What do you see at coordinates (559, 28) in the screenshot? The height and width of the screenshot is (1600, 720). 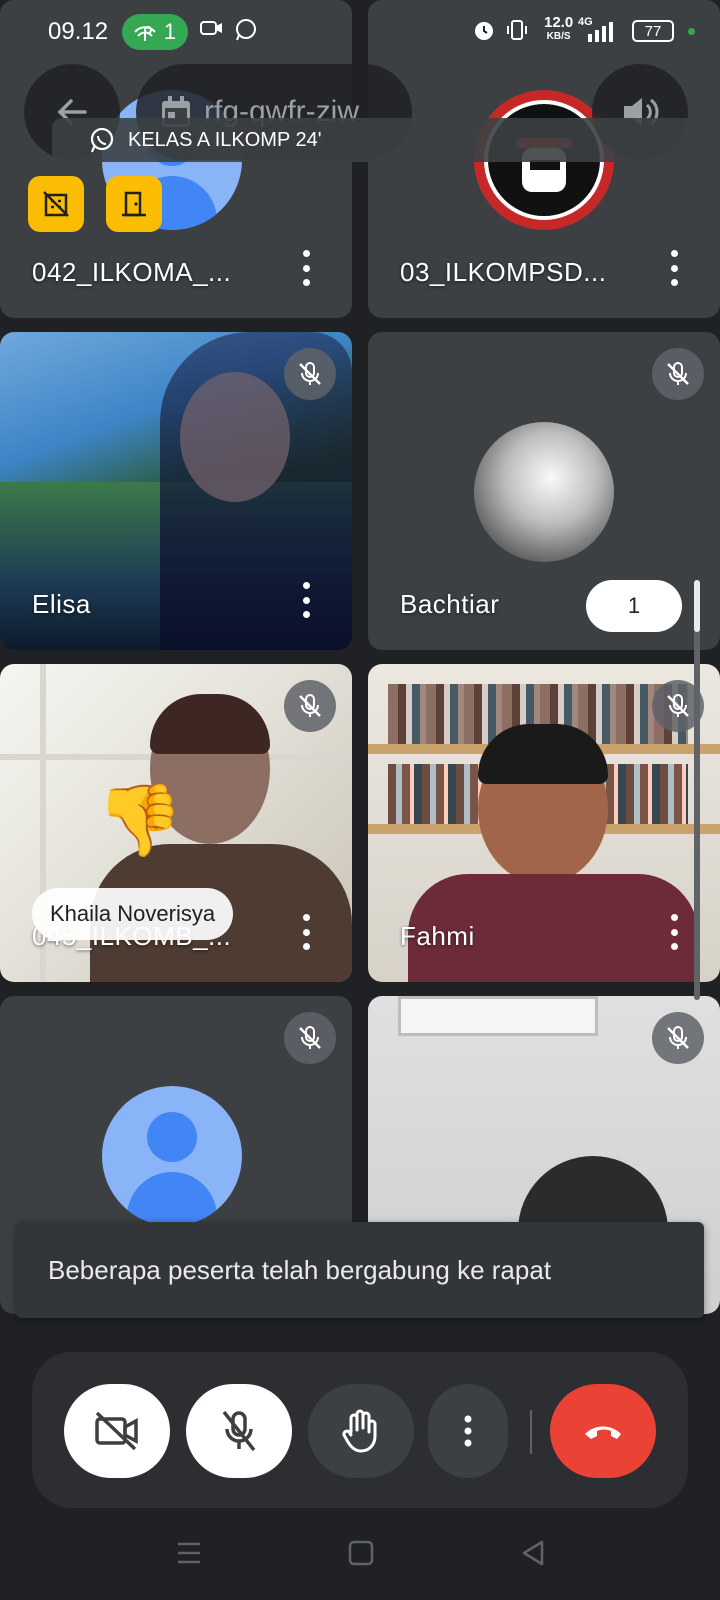 I see `network-speed: 12.0 KB/S` at bounding box center [559, 28].